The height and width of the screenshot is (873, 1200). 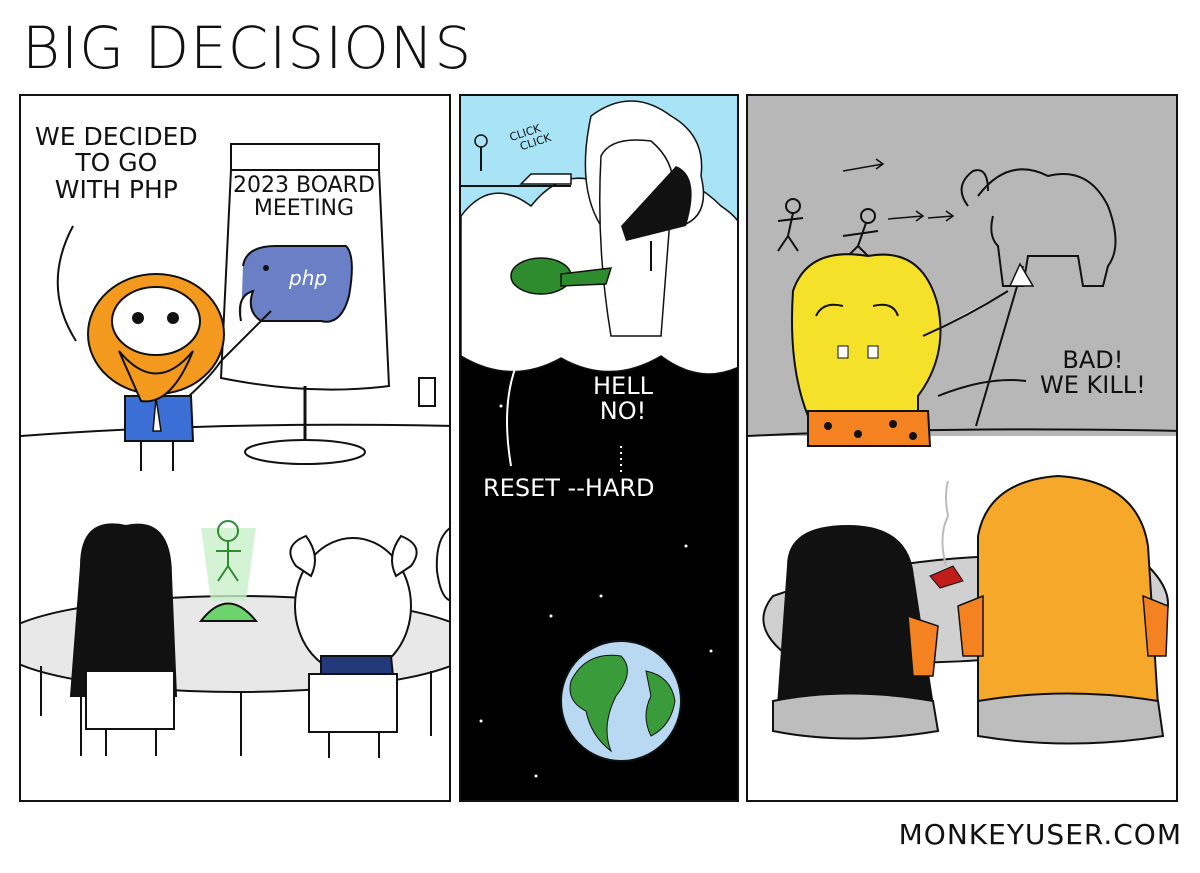 I want to click on speech-caption-php: WE DECIDED TO GO WITH PHP, so click(x=116, y=163).